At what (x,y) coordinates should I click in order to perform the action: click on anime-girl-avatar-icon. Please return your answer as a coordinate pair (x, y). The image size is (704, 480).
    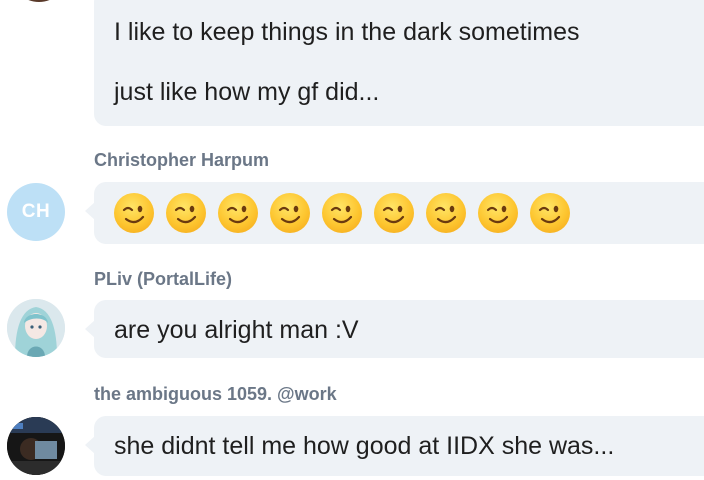
    Looking at the image, I should click on (36, 328).